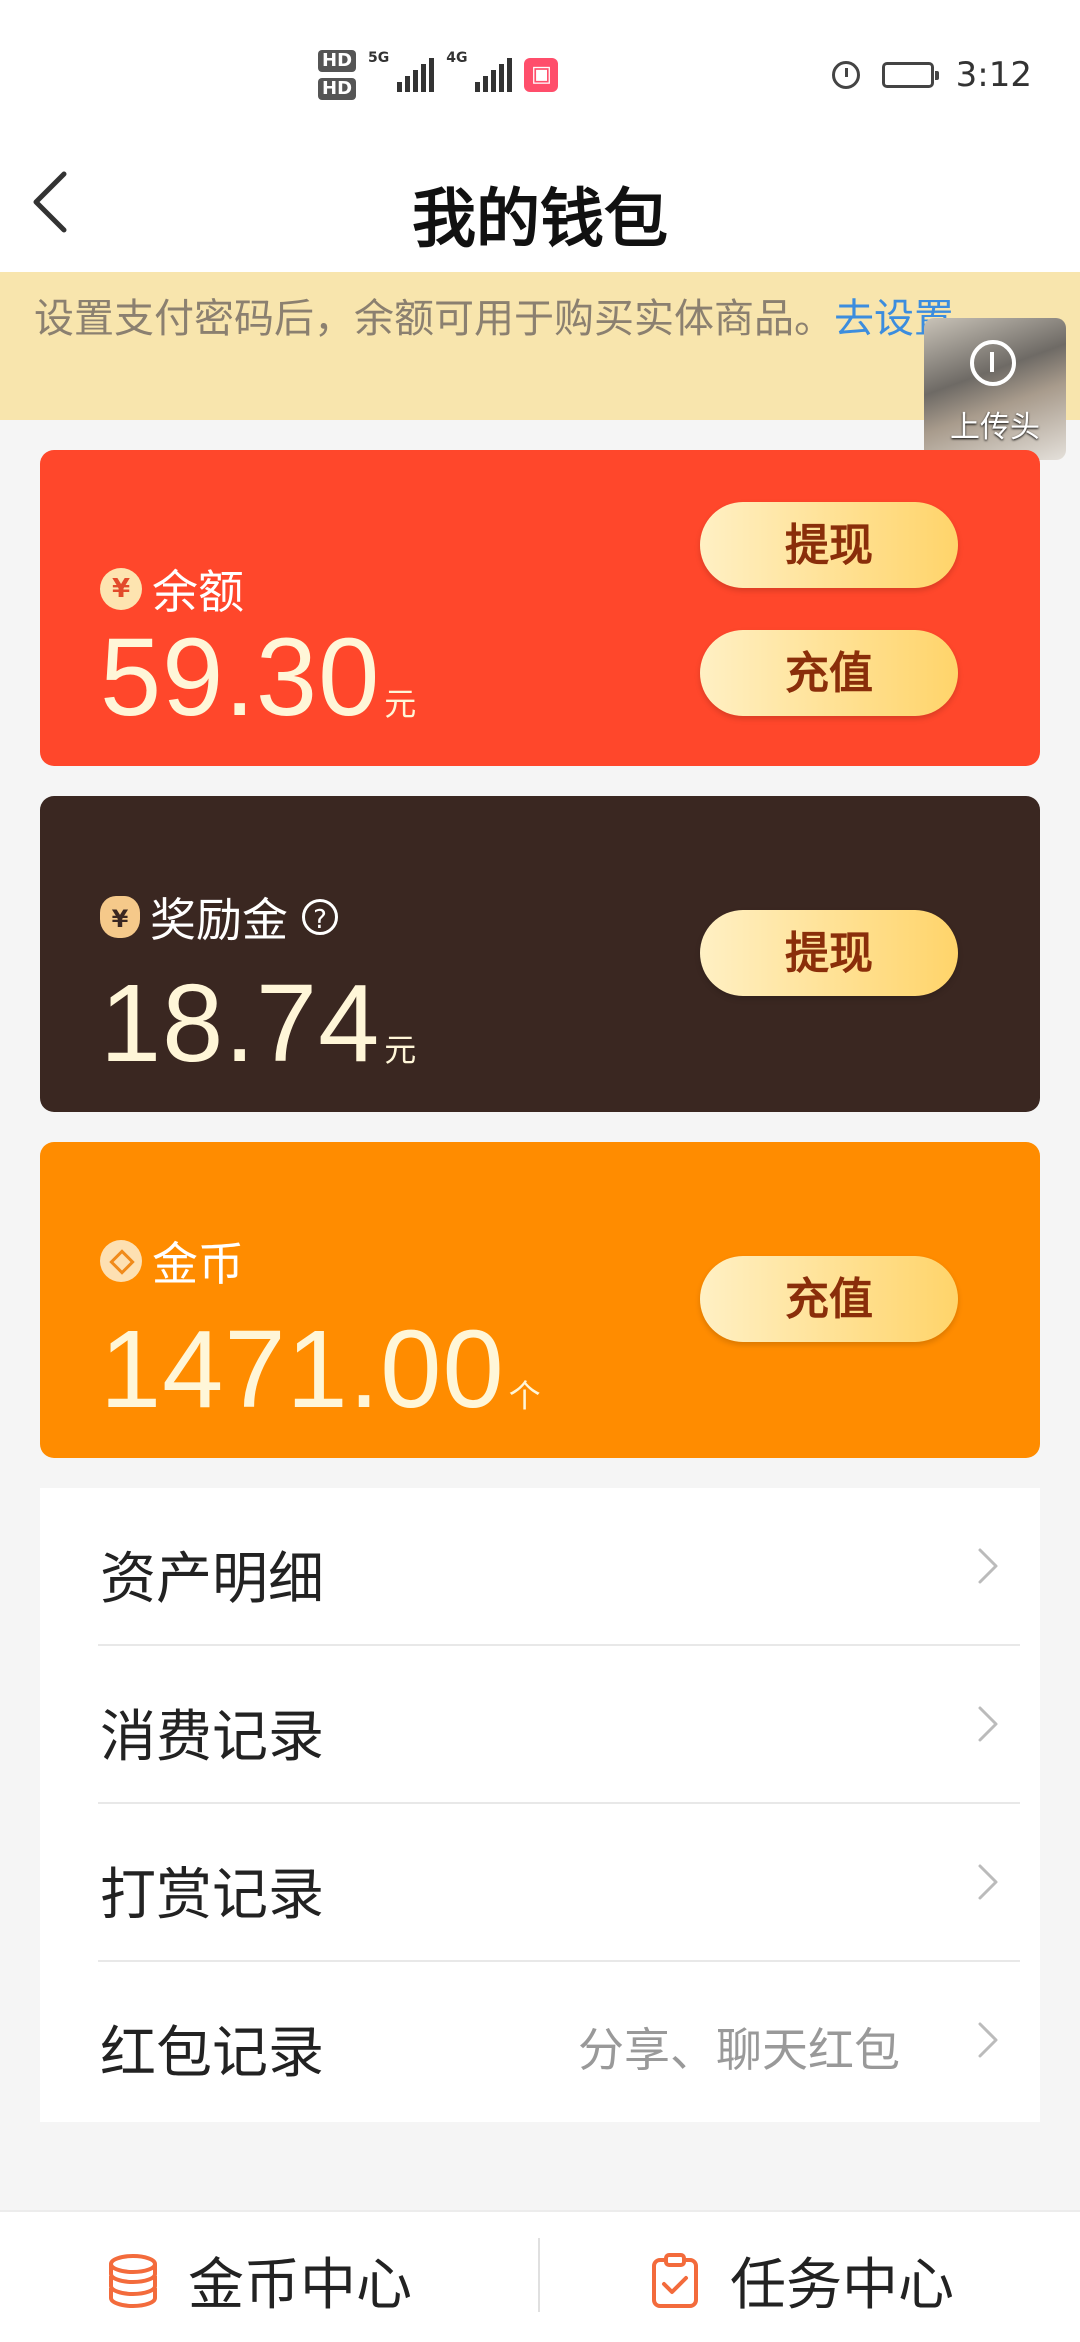 The width and height of the screenshot is (1080, 2342). Describe the element at coordinates (434, 319) in the screenshot. I see `notice-text: 设置支付密码后，余额可用于购买实体商品。` at that location.